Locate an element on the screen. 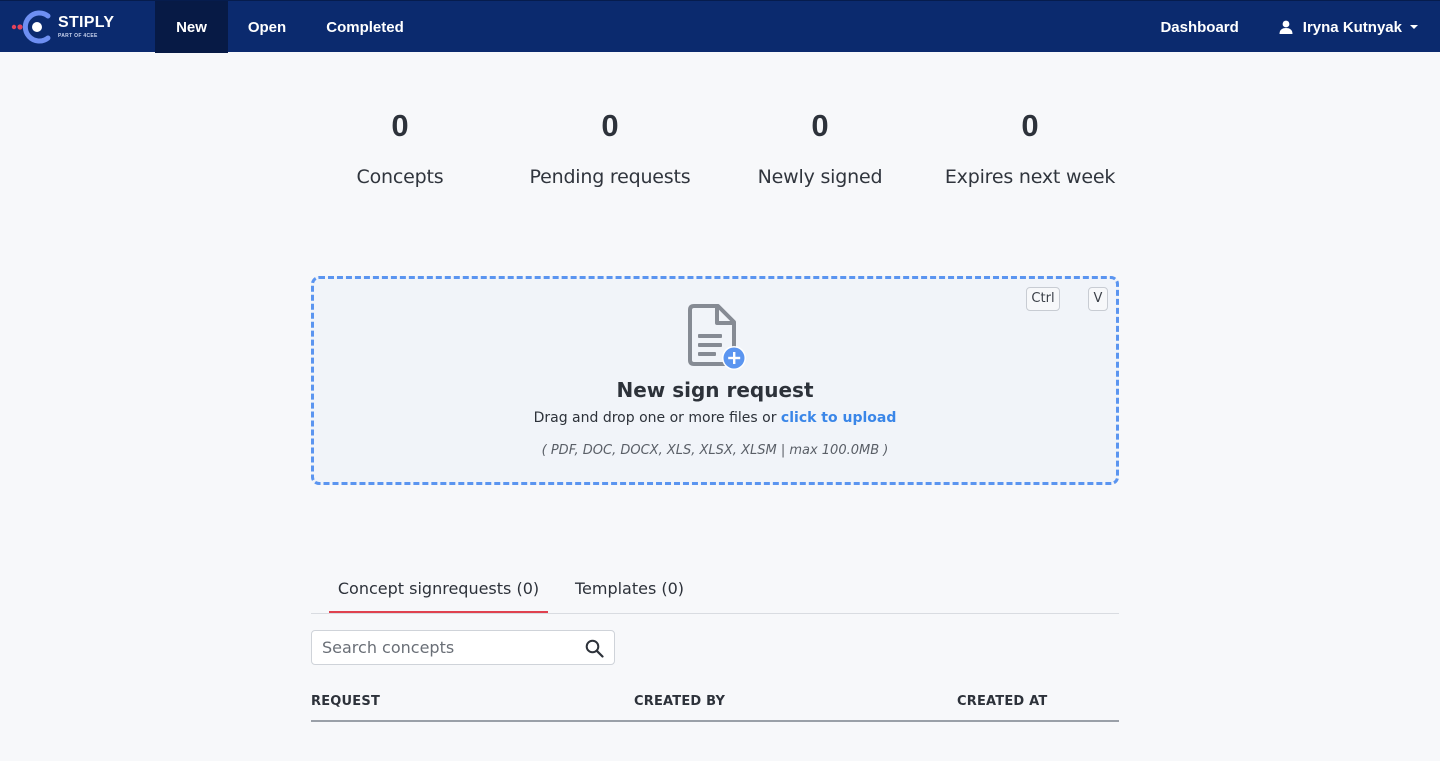 This screenshot has width=1440, height=761. column-header-created-by: CREATED BY is located at coordinates (679, 701).